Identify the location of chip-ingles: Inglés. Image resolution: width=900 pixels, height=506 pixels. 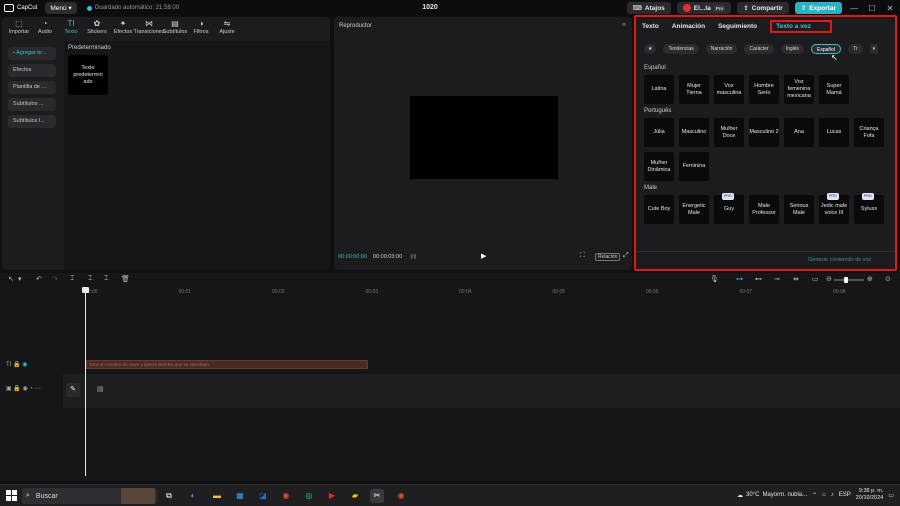
(792, 49).